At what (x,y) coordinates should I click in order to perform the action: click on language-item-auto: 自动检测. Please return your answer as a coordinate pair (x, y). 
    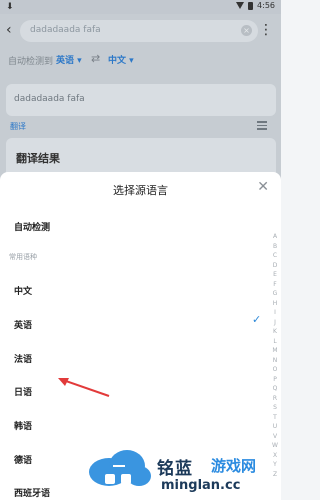
    Looking at the image, I should click on (32, 226).